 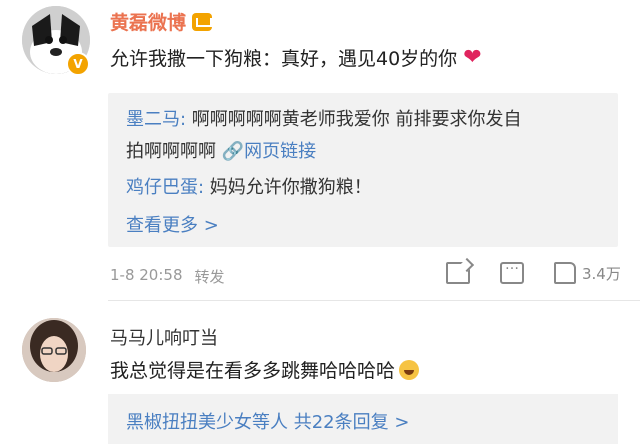 I want to click on post-meta: 1-8 20:58 转发, so click(x=167, y=276).